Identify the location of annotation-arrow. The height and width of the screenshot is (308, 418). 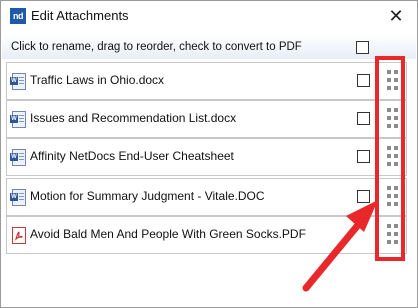
(340, 246).